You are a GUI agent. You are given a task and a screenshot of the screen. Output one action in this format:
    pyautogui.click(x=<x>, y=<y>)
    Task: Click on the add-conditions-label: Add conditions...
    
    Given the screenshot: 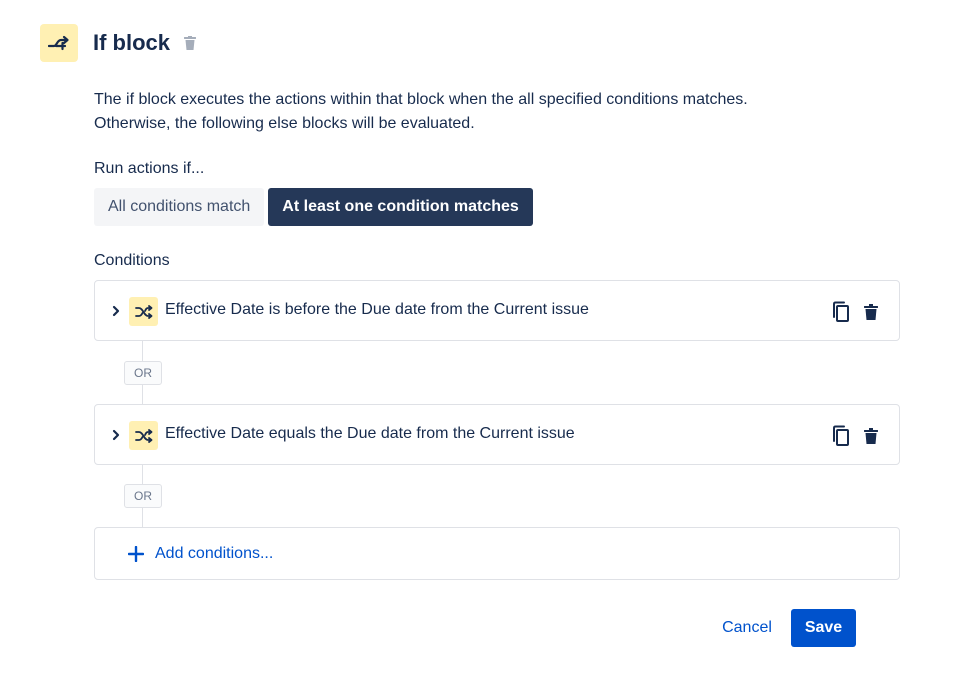 What is the action you would take?
    pyautogui.click(x=214, y=553)
    